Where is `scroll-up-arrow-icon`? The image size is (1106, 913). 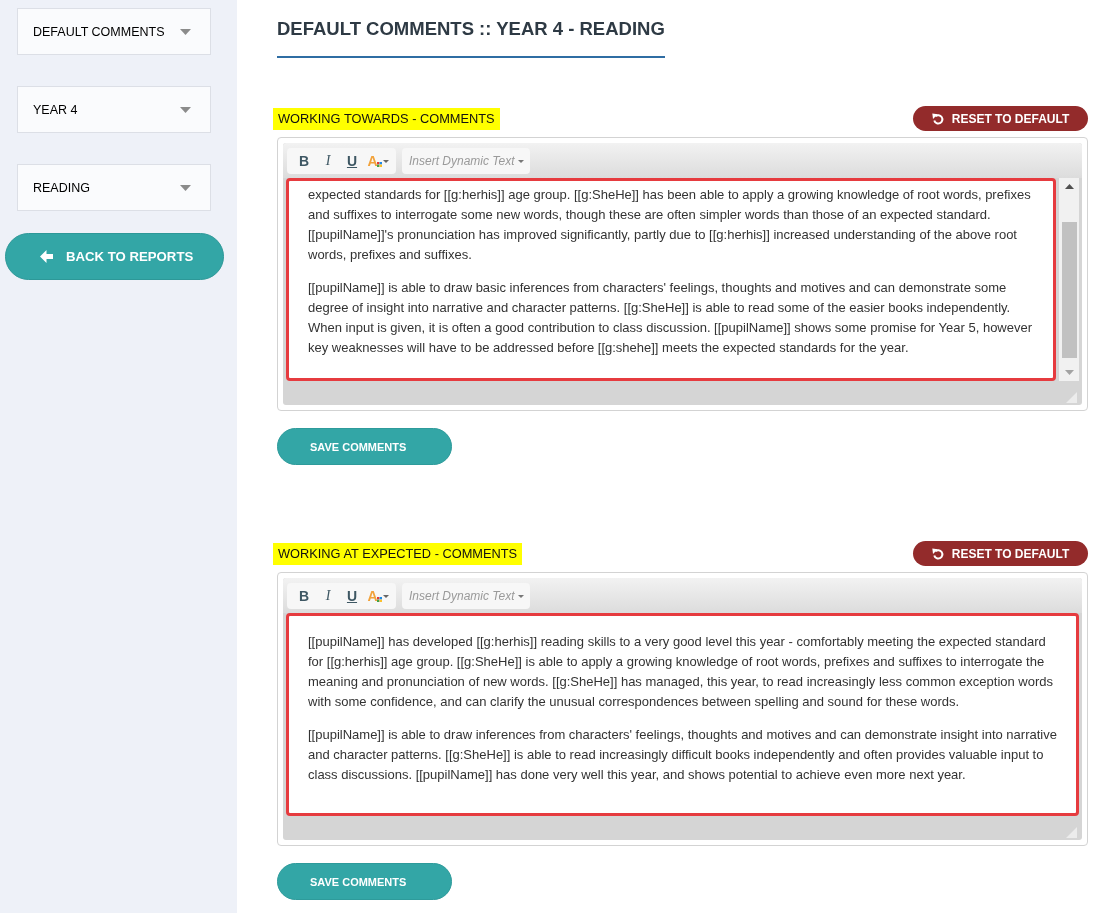
scroll-up-arrow-icon is located at coordinates (1069, 186).